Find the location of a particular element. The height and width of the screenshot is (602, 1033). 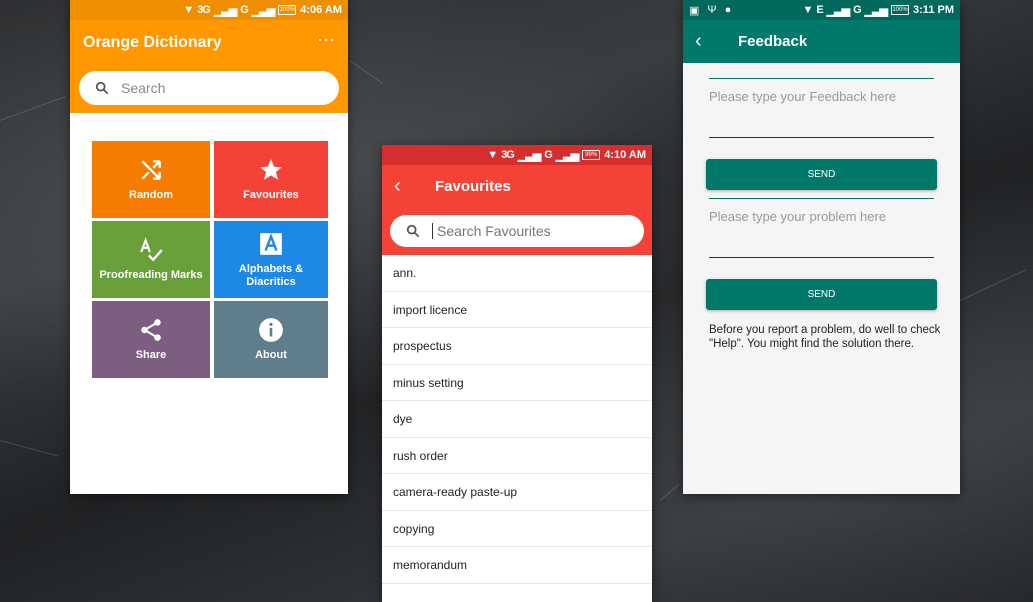

send-problem-button: SEND is located at coordinates (821, 294).